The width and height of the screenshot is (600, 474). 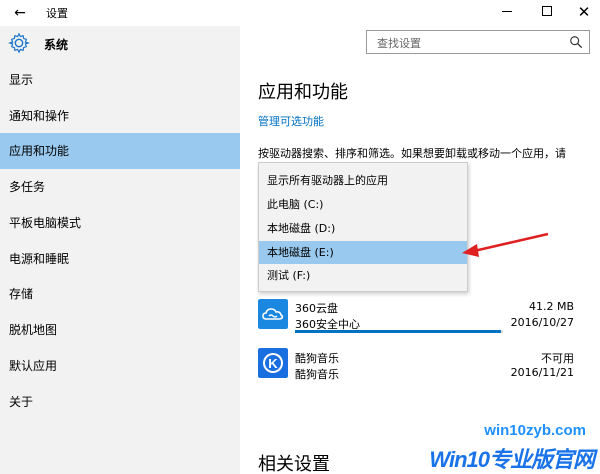 What do you see at coordinates (542, 372) in the screenshot?
I see `app-date: 2016/11/21` at bounding box center [542, 372].